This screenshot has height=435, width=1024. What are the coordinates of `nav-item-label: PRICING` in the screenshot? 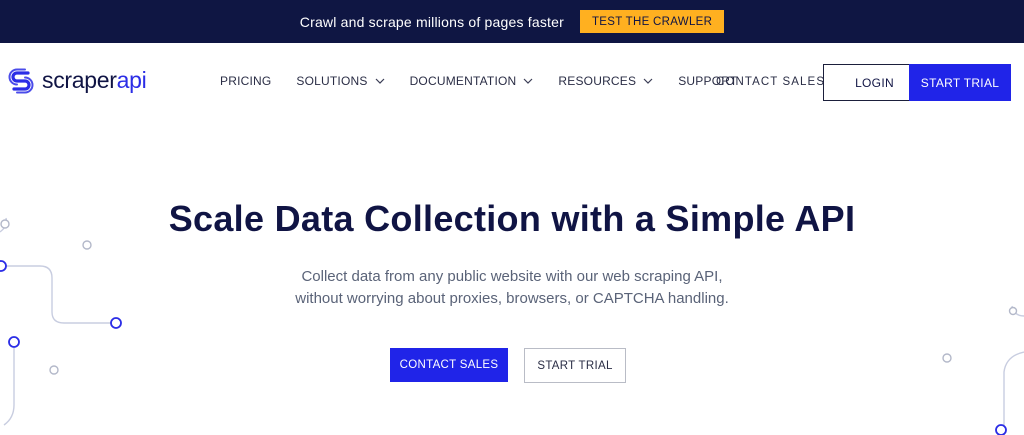 It's located at (246, 81).